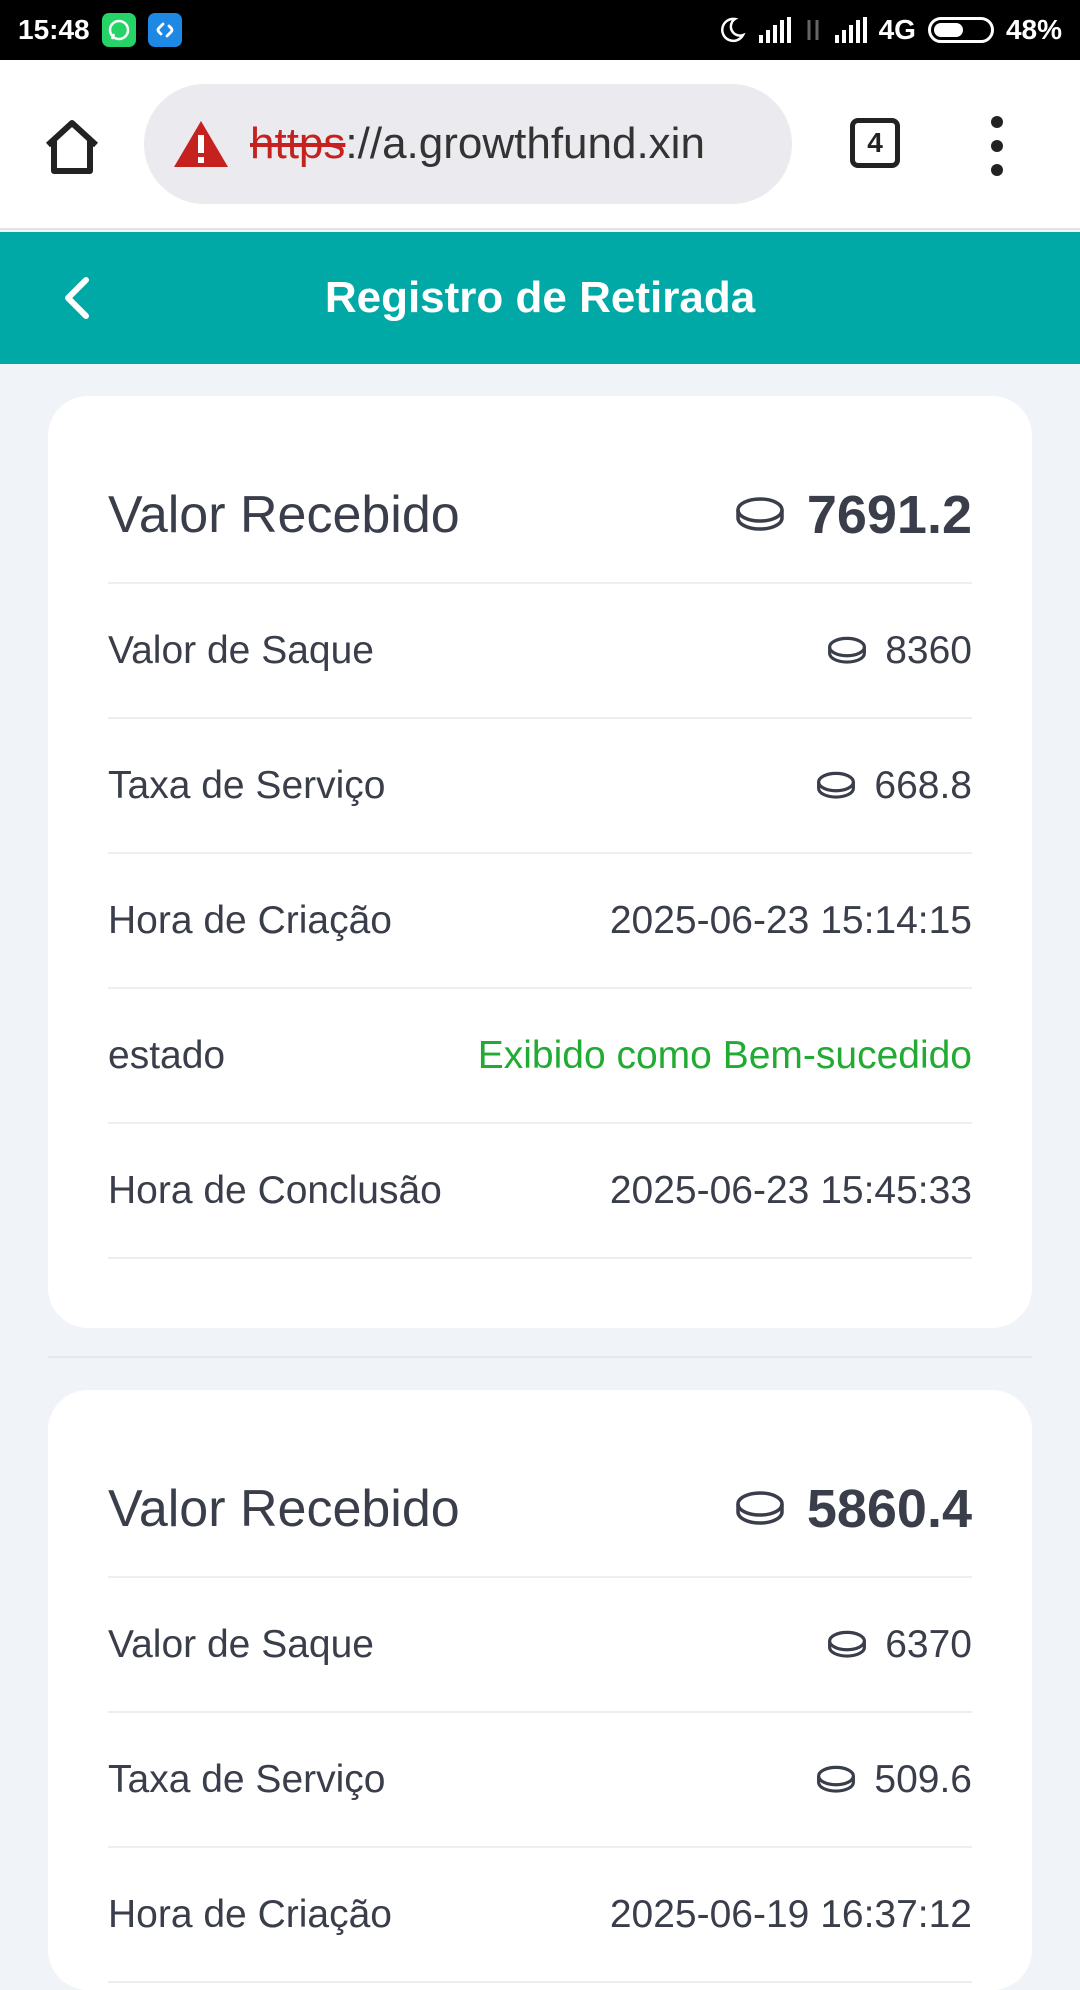  I want to click on tabs-icon: 4, so click(875, 143).